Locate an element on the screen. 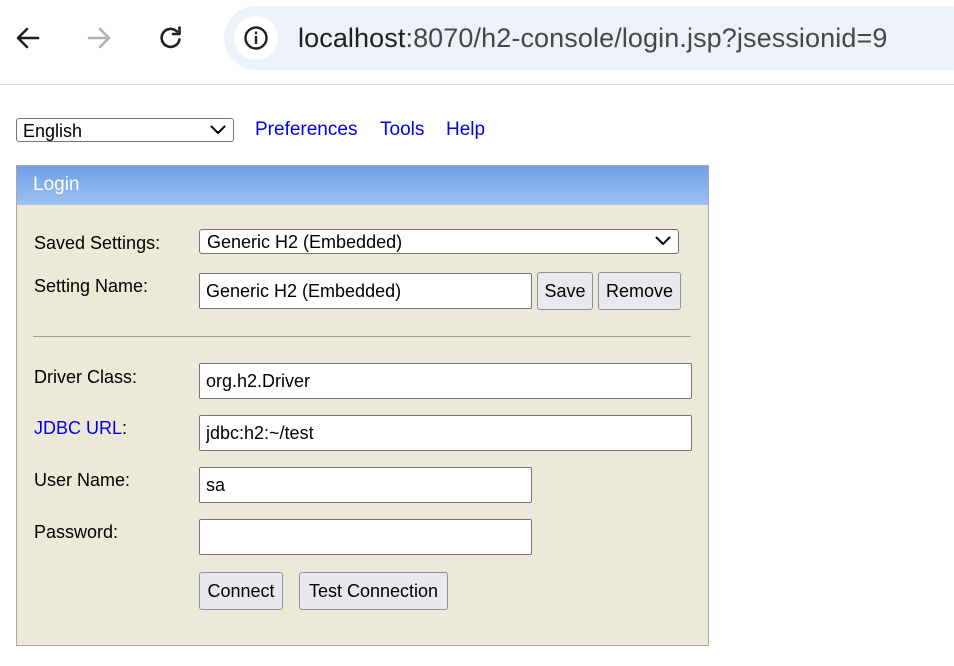 This screenshot has width=954, height=666. saved-settings-value: Generic H2 (Embedded) is located at coordinates (305, 242).